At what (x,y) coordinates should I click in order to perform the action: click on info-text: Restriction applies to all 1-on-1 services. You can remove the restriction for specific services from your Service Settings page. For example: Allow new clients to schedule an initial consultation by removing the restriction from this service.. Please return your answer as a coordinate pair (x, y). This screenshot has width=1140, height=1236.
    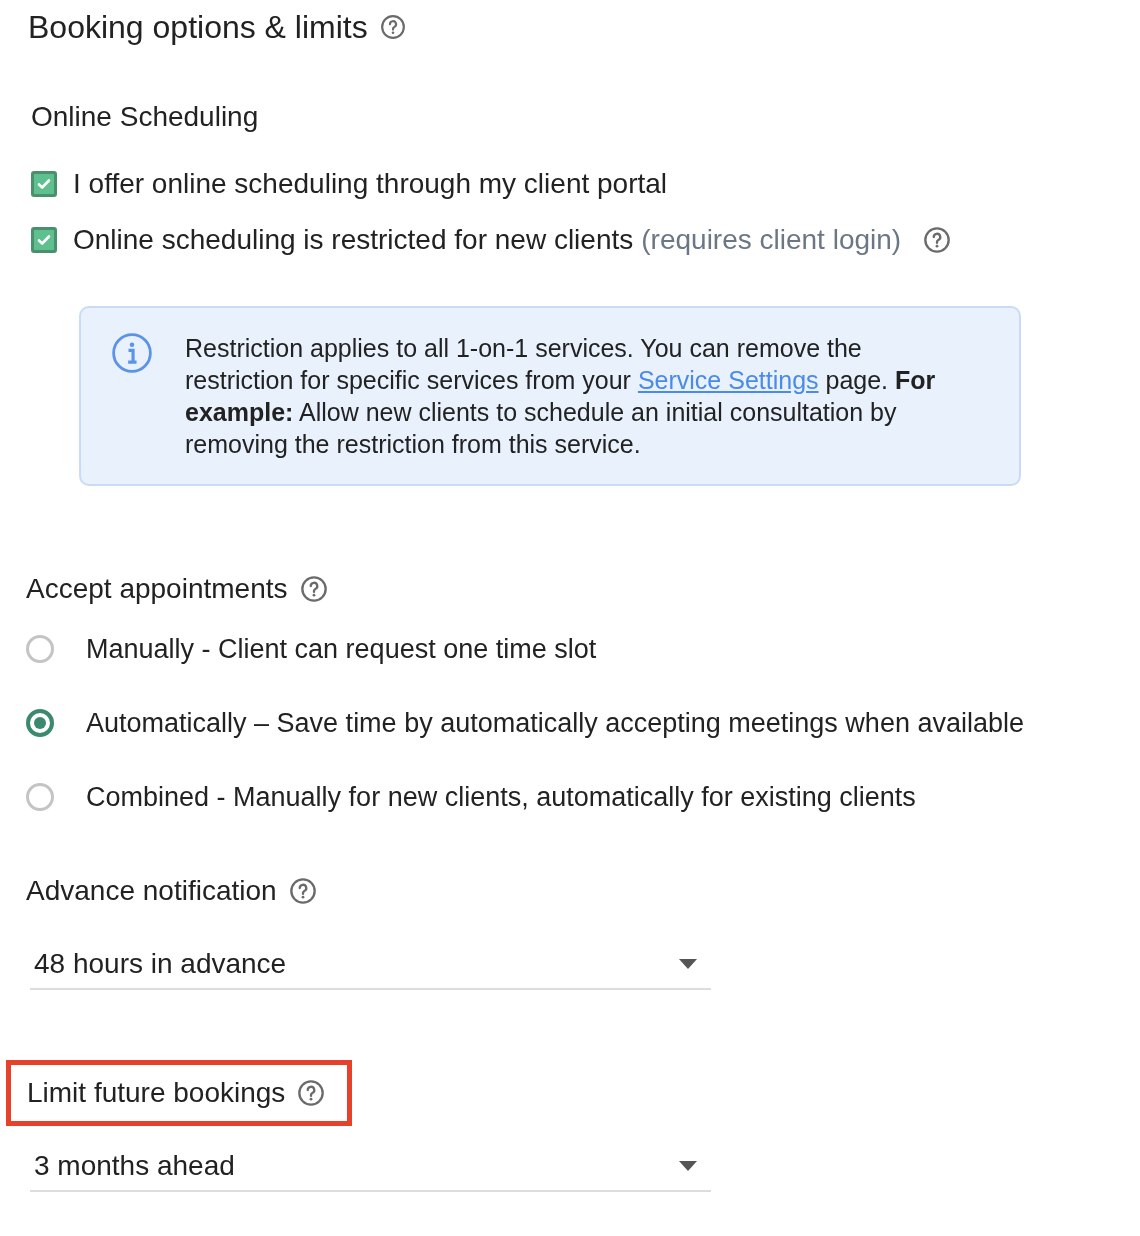
    Looking at the image, I should click on (561, 396).